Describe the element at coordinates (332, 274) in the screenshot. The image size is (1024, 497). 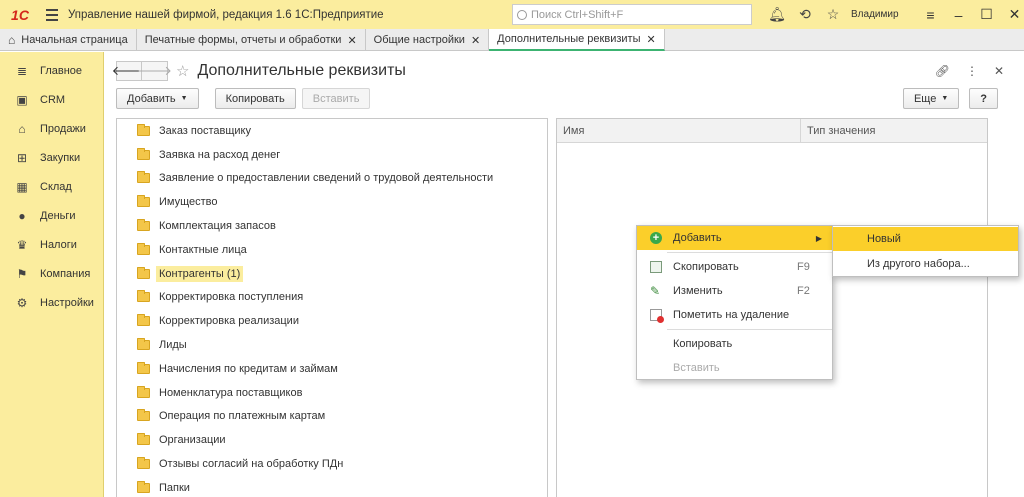
I see `list-item-selected: Контрагенты (1)` at that location.